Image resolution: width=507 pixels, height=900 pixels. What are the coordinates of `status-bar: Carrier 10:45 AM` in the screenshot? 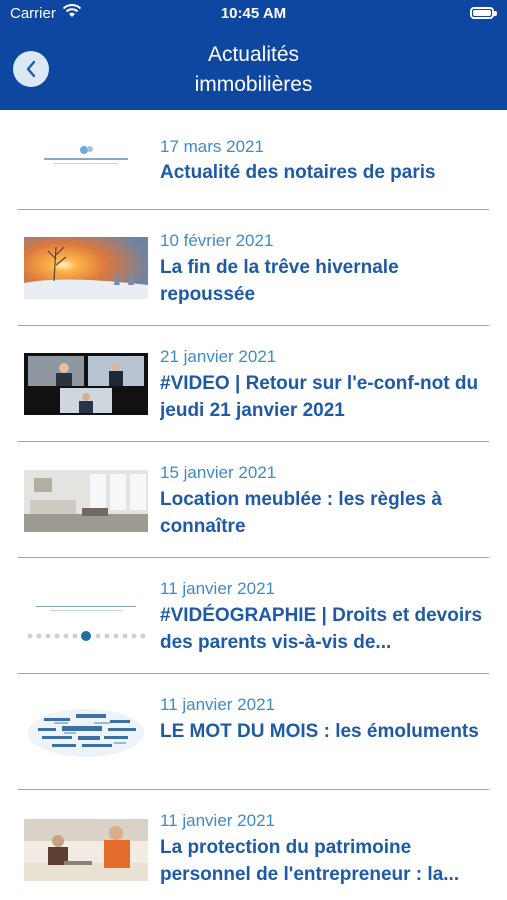 It's located at (253, 15).